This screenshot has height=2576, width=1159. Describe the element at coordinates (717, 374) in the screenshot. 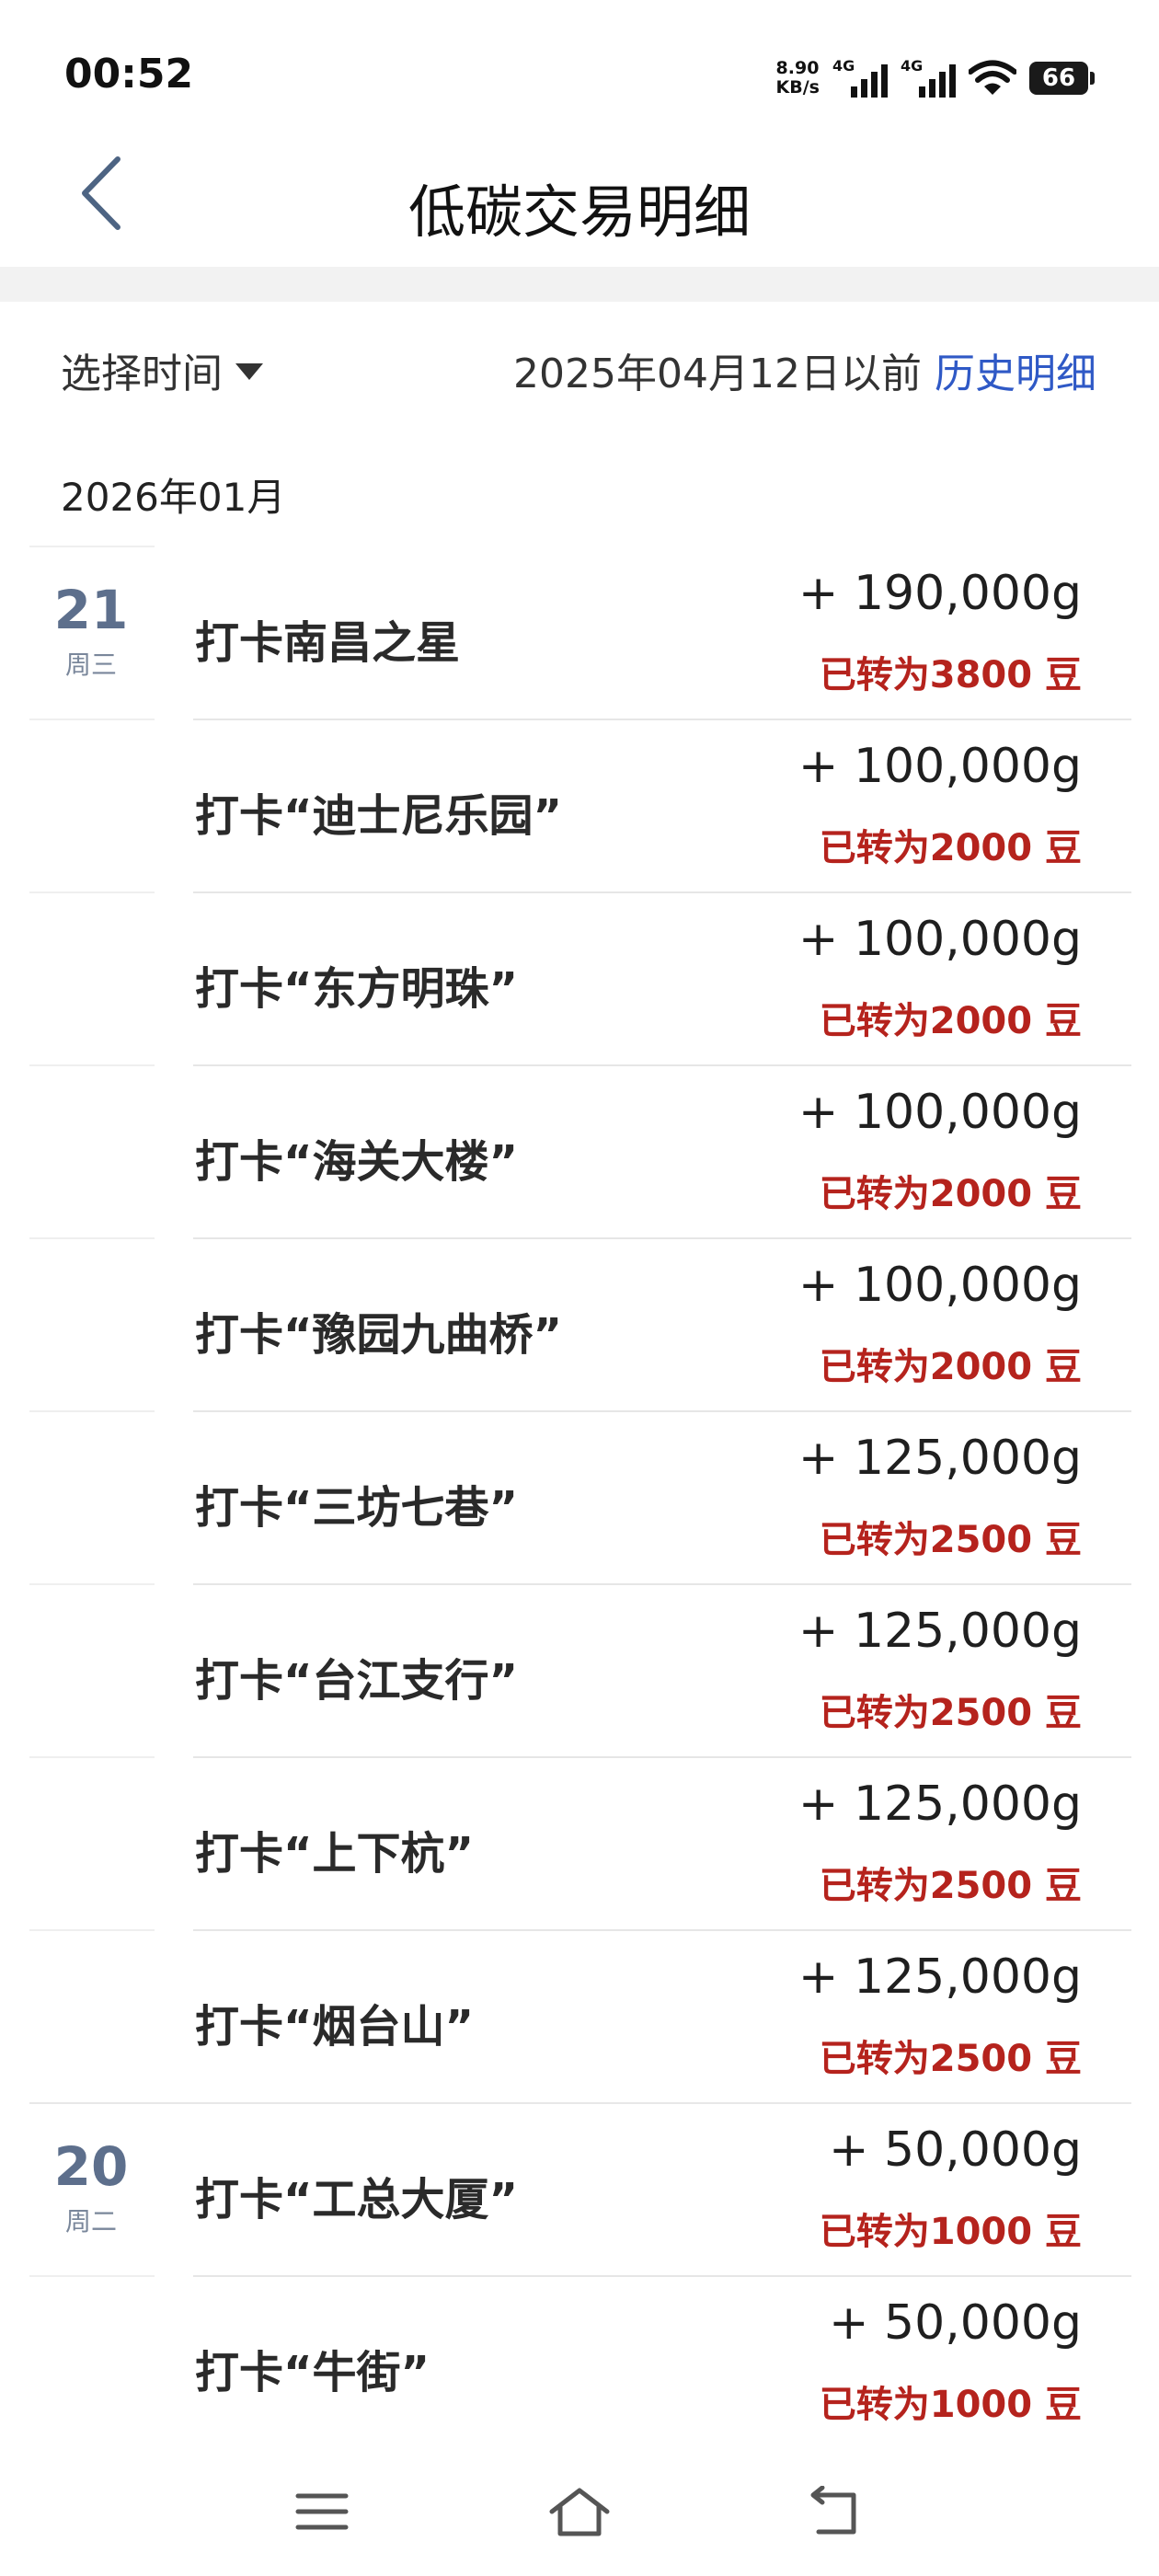

I see `before-date-text: 2025年04月12日以前` at that location.